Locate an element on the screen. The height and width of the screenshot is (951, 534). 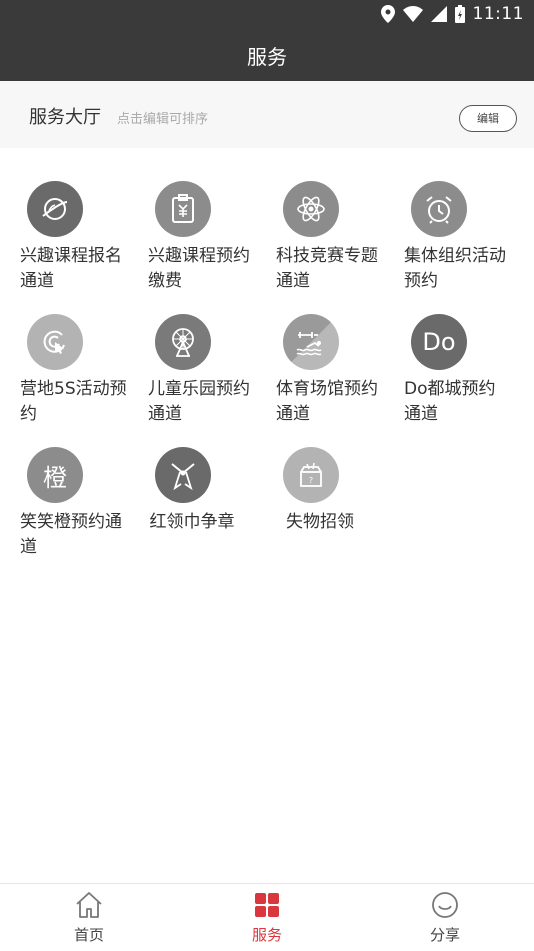
atom-icon is located at coordinates (311, 209).